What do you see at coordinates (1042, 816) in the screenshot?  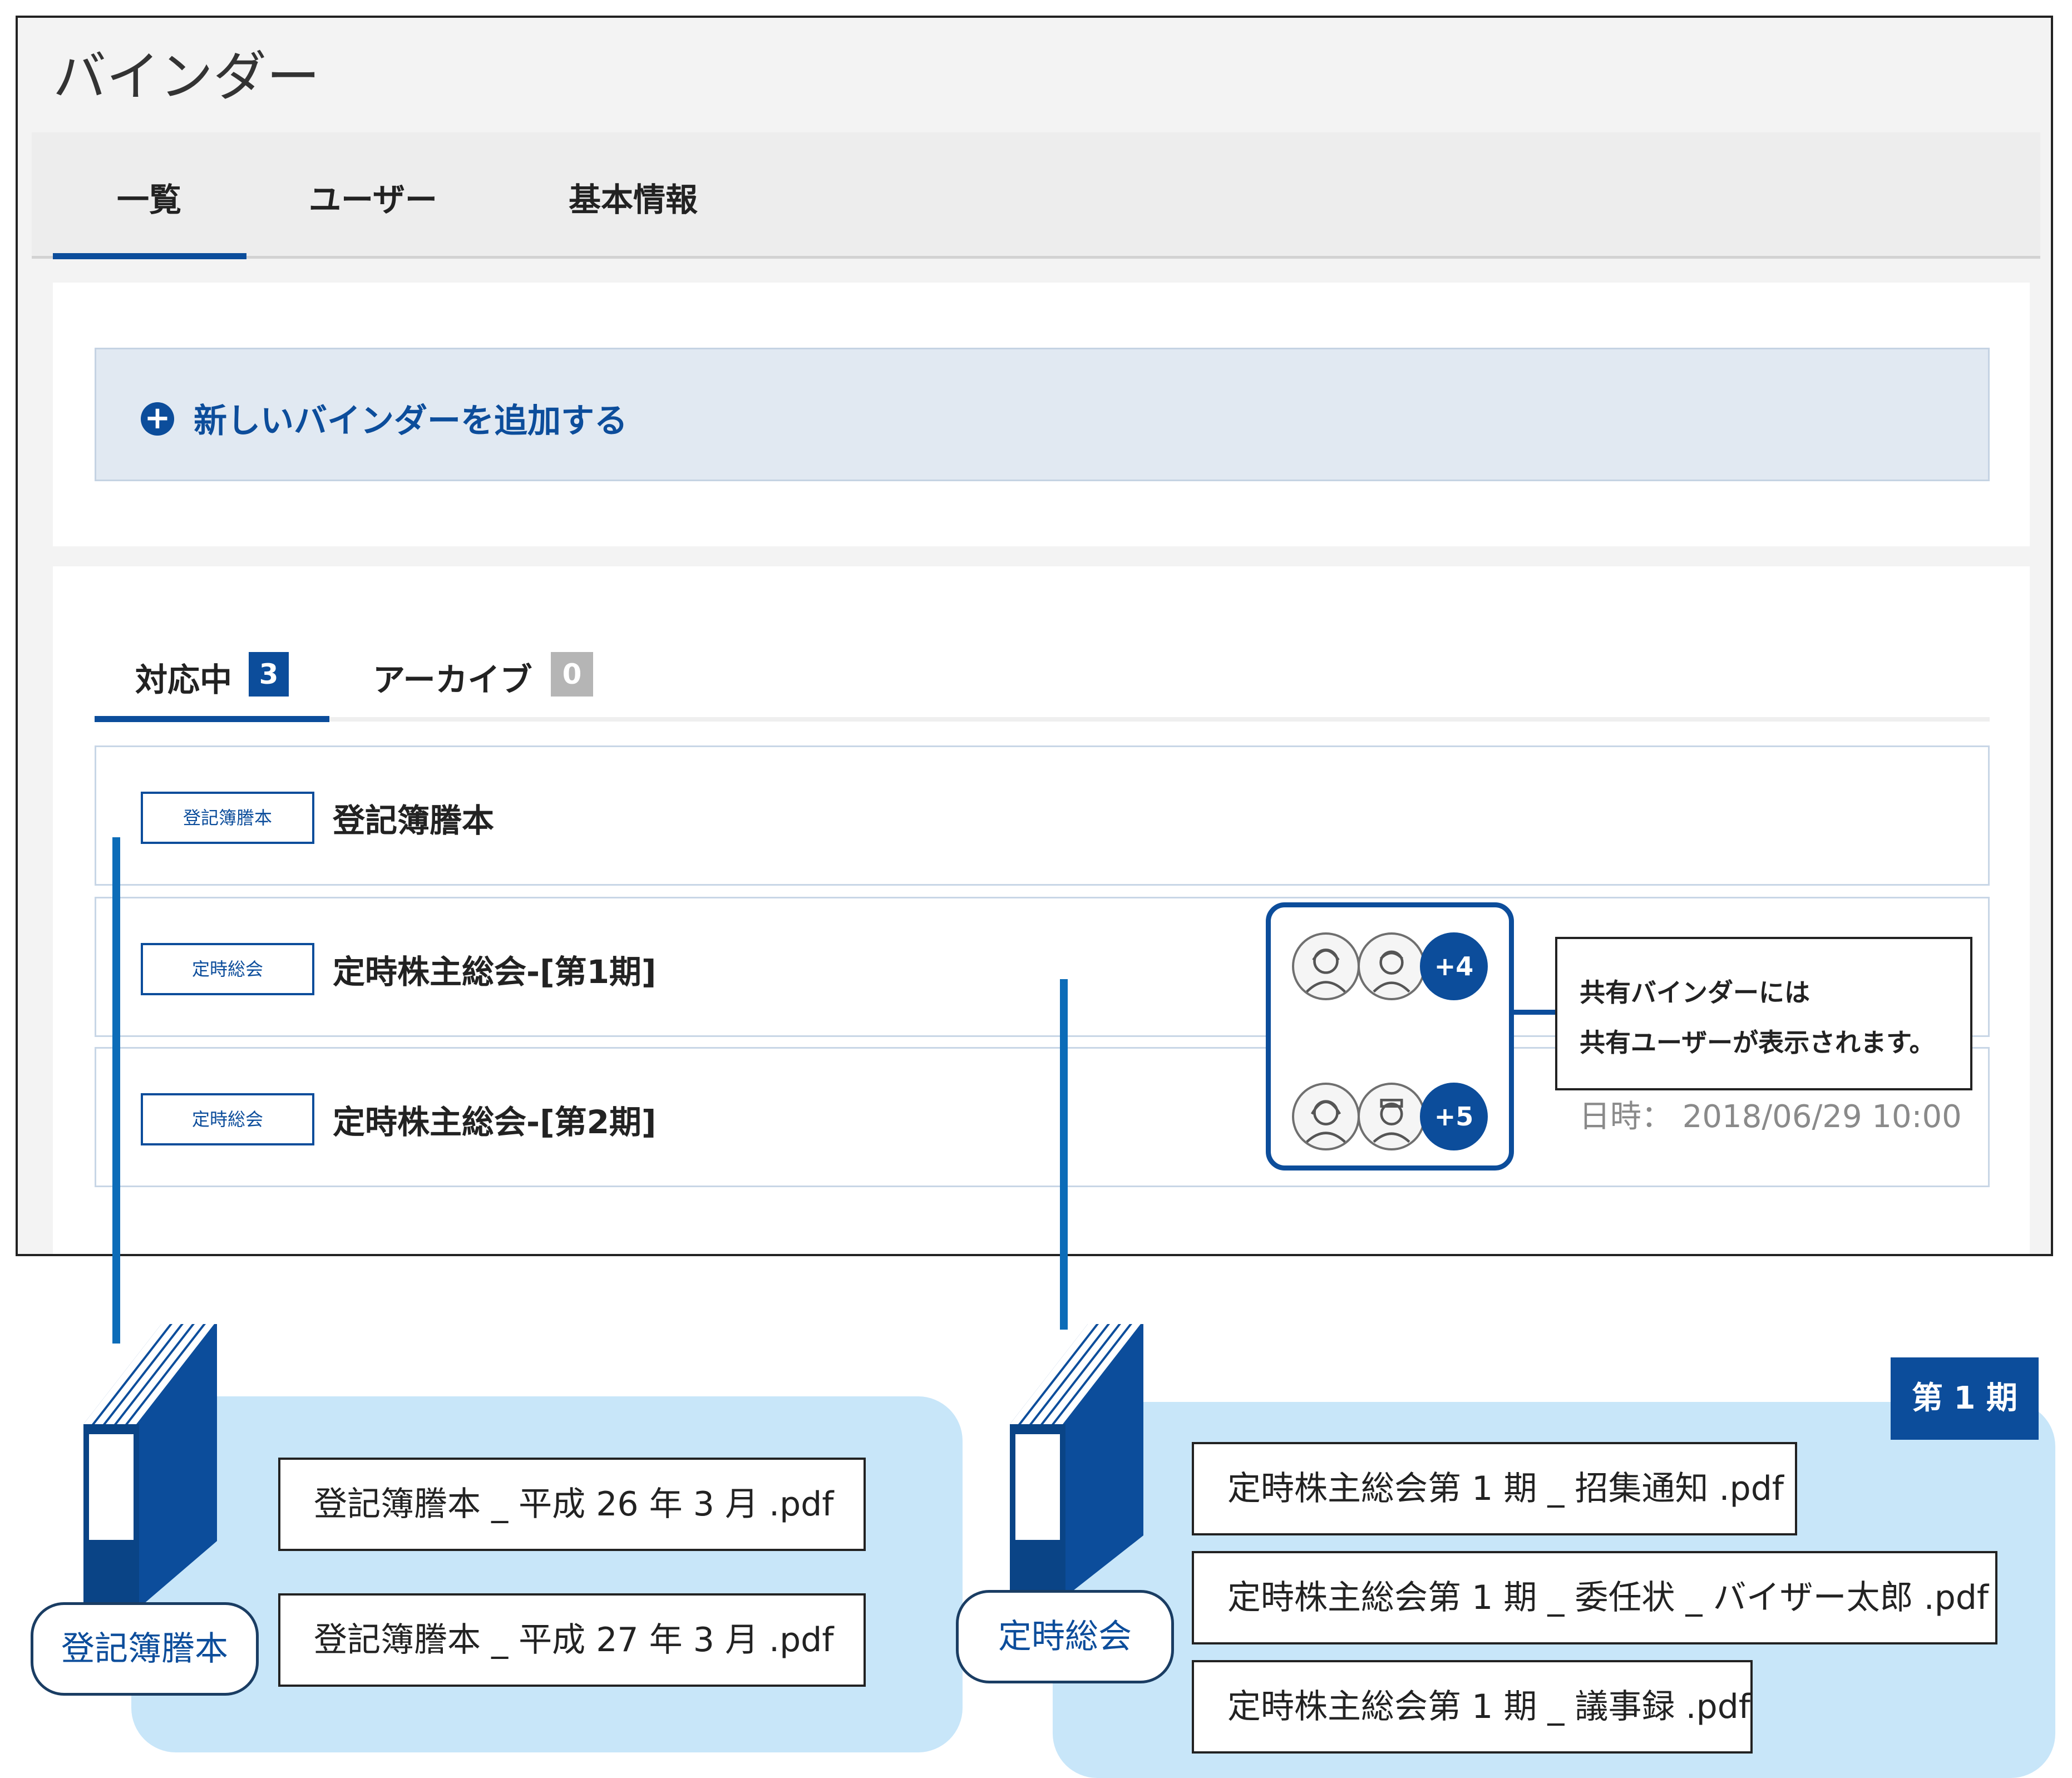 I see `binder-row: 登記簿謄本 登記簿謄本` at bounding box center [1042, 816].